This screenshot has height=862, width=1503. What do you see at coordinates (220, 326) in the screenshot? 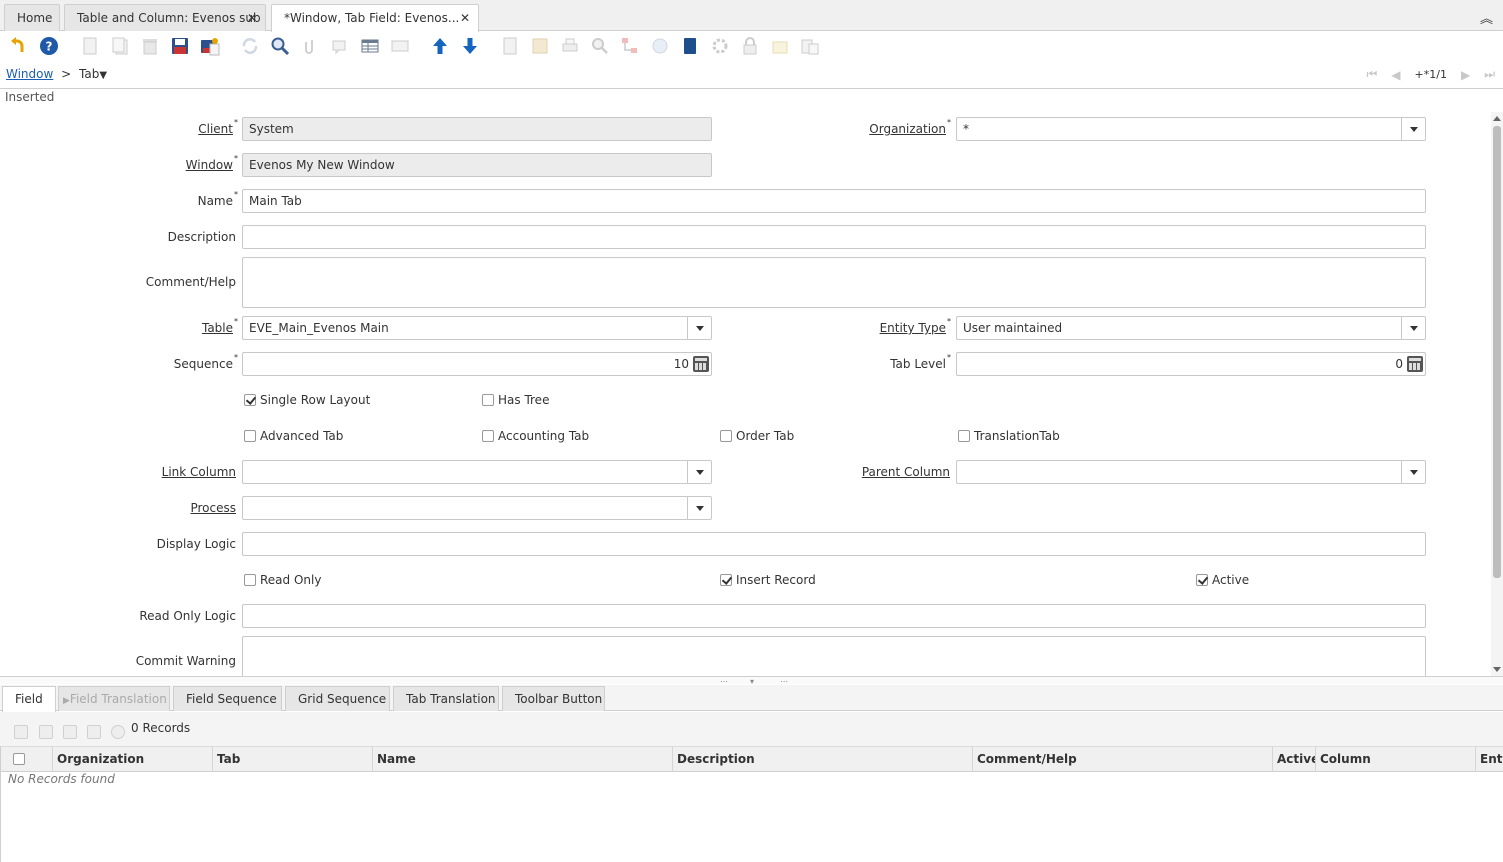
I see `table-label: Table *` at bounding box center [220, 326].